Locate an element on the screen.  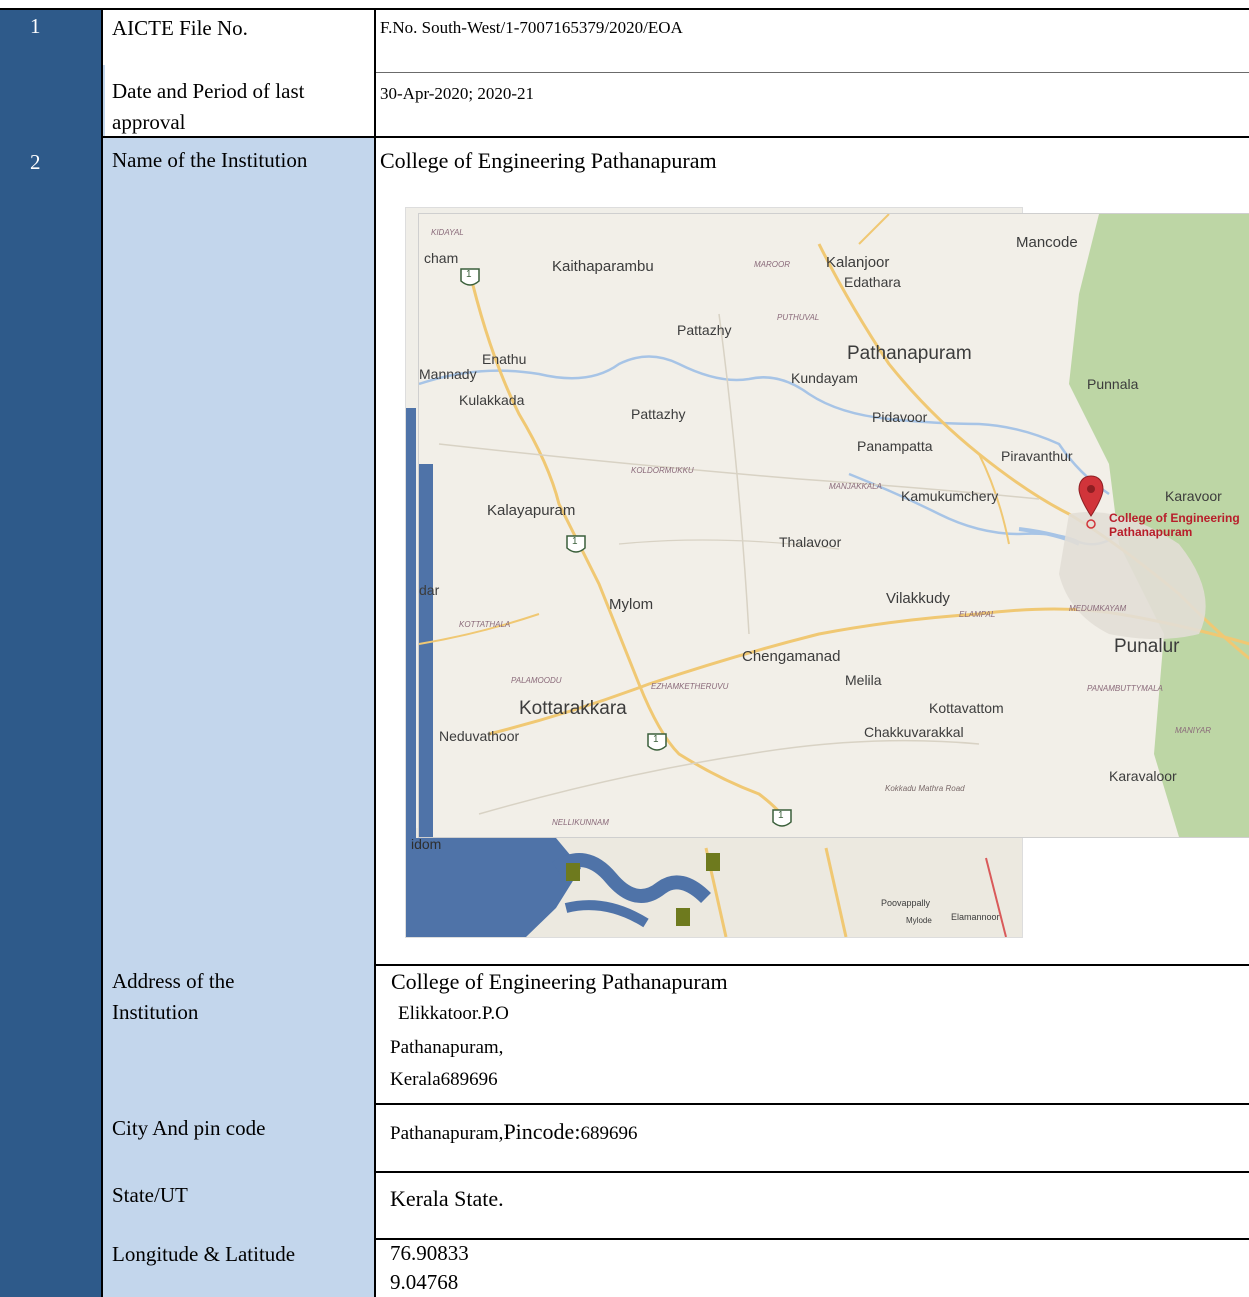
address-line-2: Elikkatoor.P.O is located at coordinates (453, 1013).